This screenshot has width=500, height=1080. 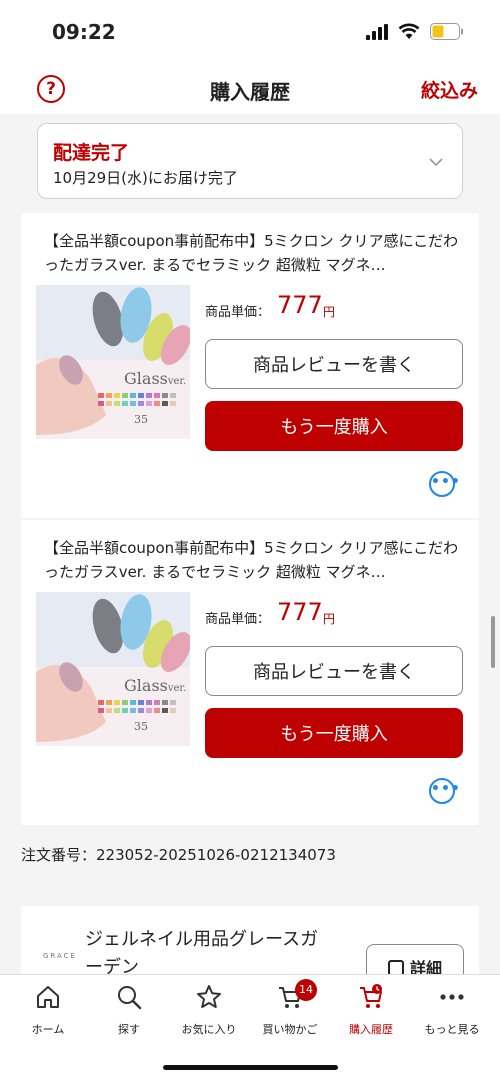 I want to click on scroll-indicator, so click(x=493, y=642).